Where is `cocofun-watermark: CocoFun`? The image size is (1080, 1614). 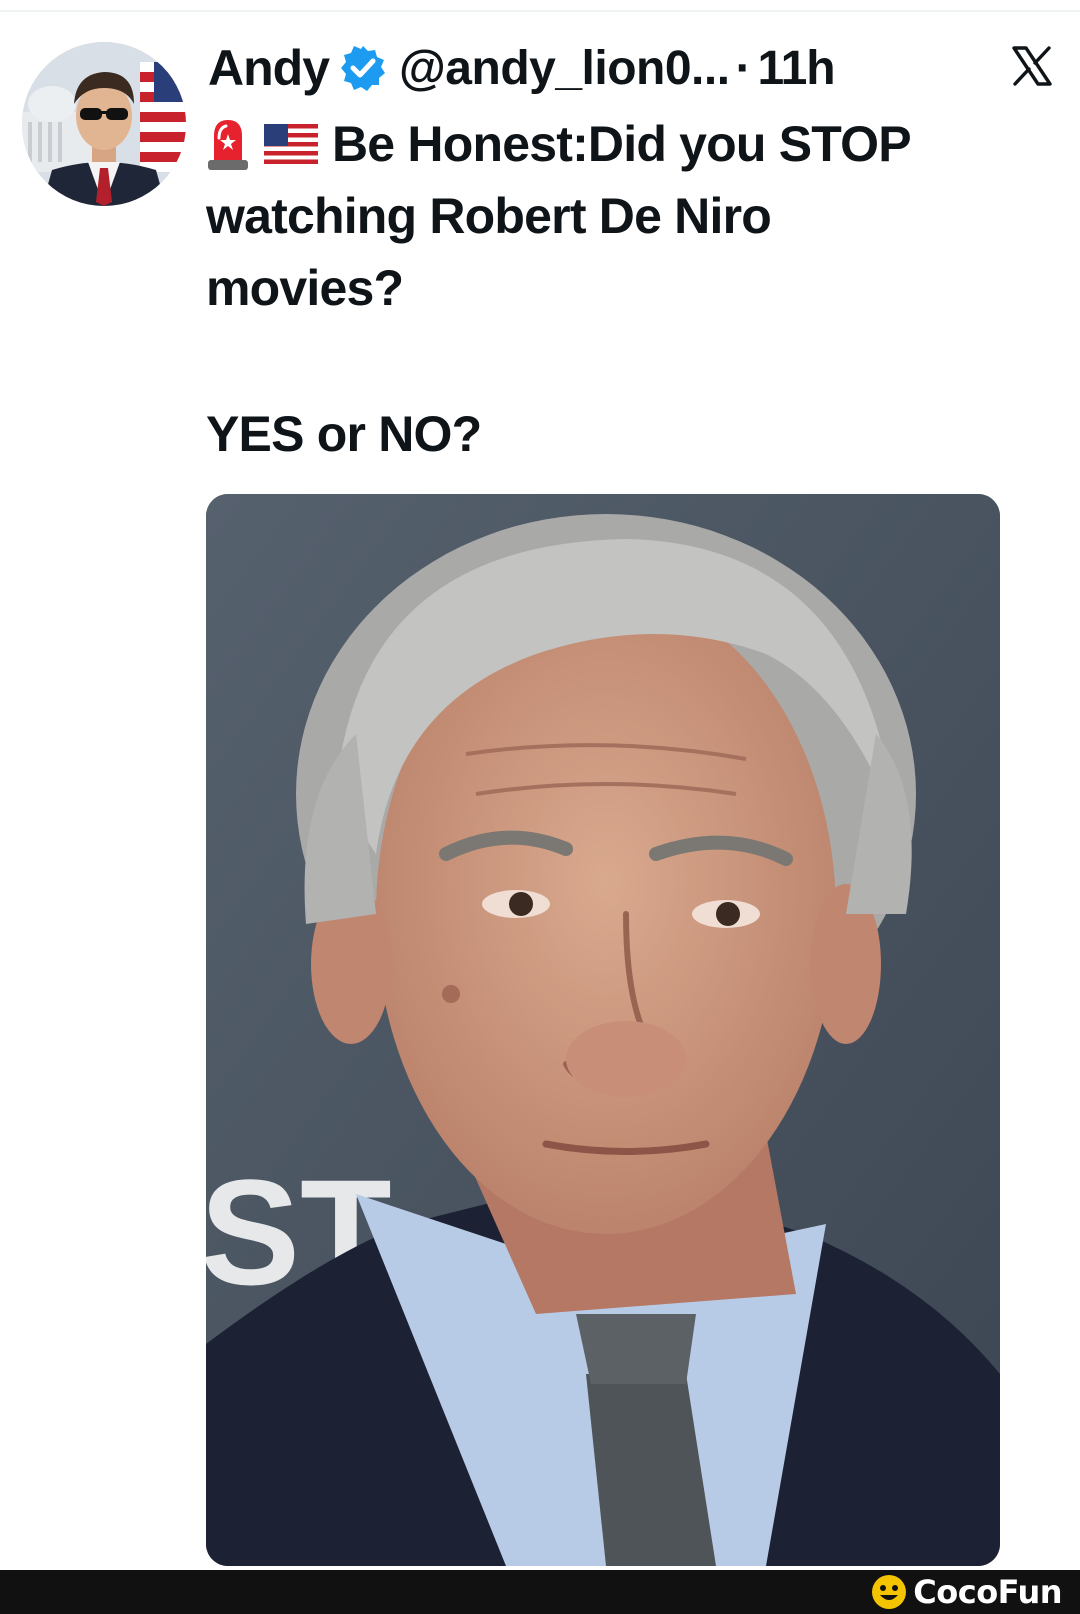 cocofun-watermark: CocoFun is located at coordinates (966, 1592).